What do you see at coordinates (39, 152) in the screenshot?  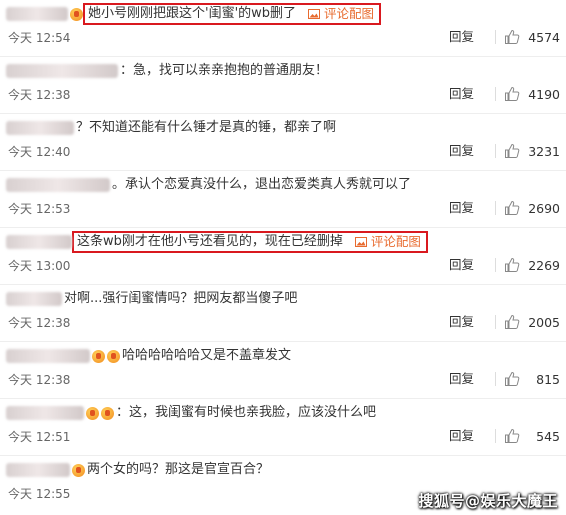 I see `comment-time: 今天 12:40` at bounding box center [39, 152].